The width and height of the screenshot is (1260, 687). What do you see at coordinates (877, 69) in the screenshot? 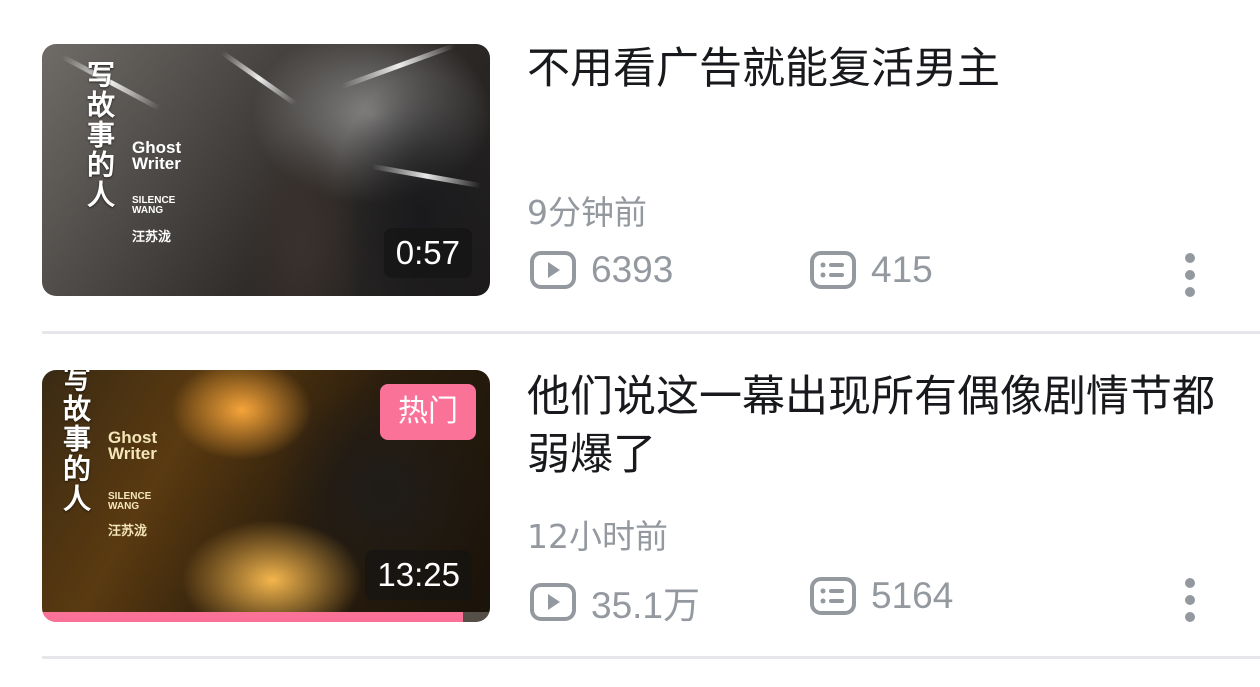
I see `video-title: 不用看广告就能复活男主` at bounding box center [877, 69].